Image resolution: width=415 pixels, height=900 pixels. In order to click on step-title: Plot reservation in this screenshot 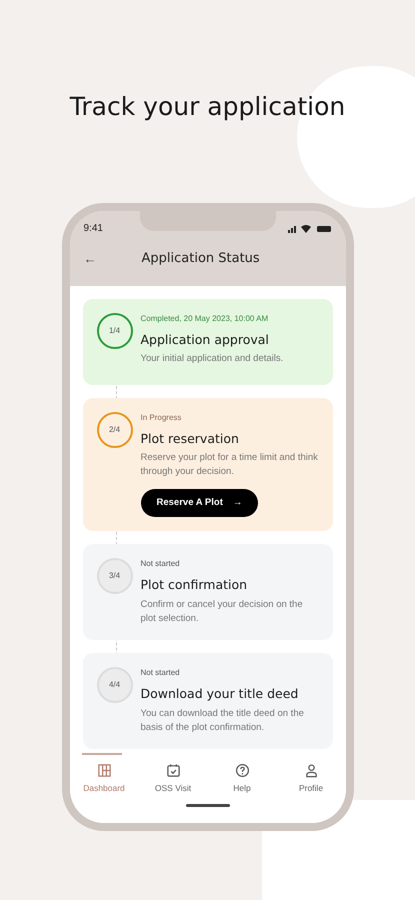, I will do `click(190, 439)`.